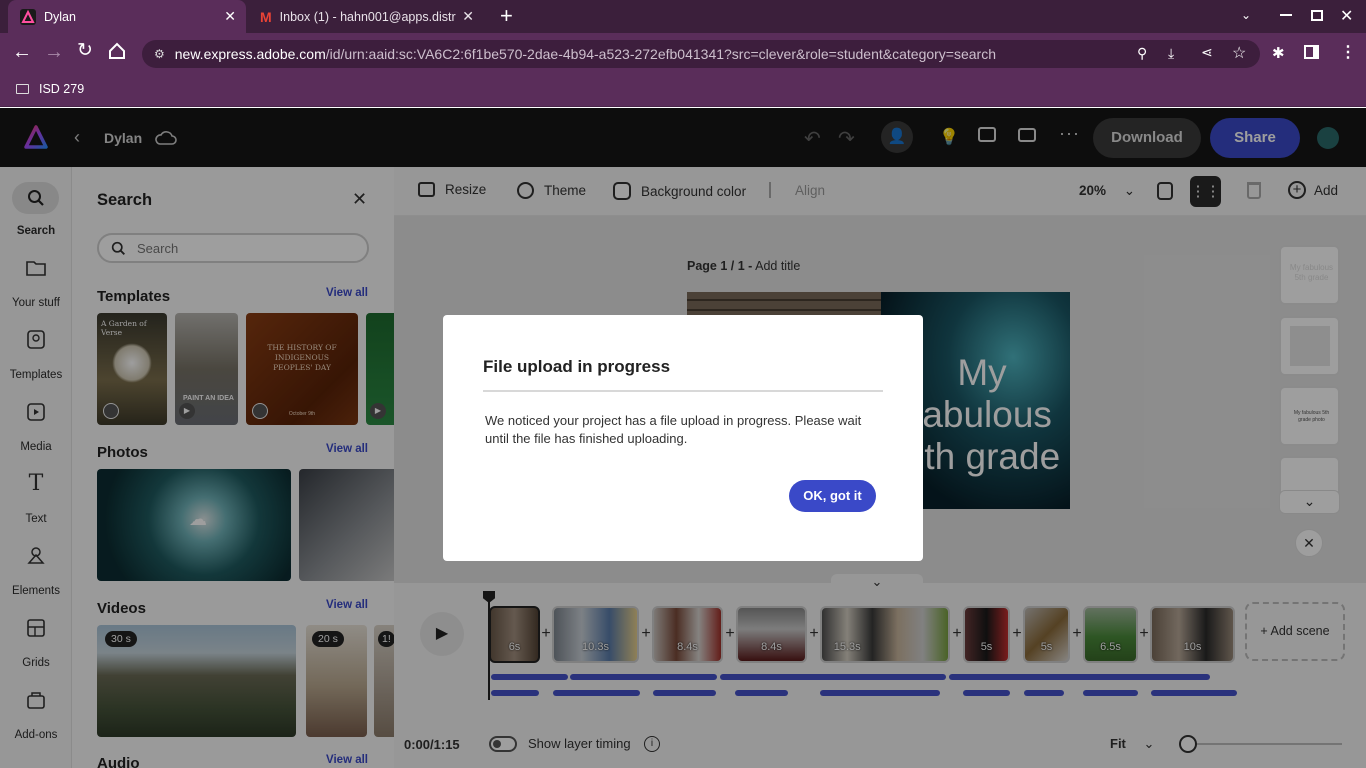  Describe the element at coordinates (54, 52) in the screenshot. I see `forward-icon: →` at that location.